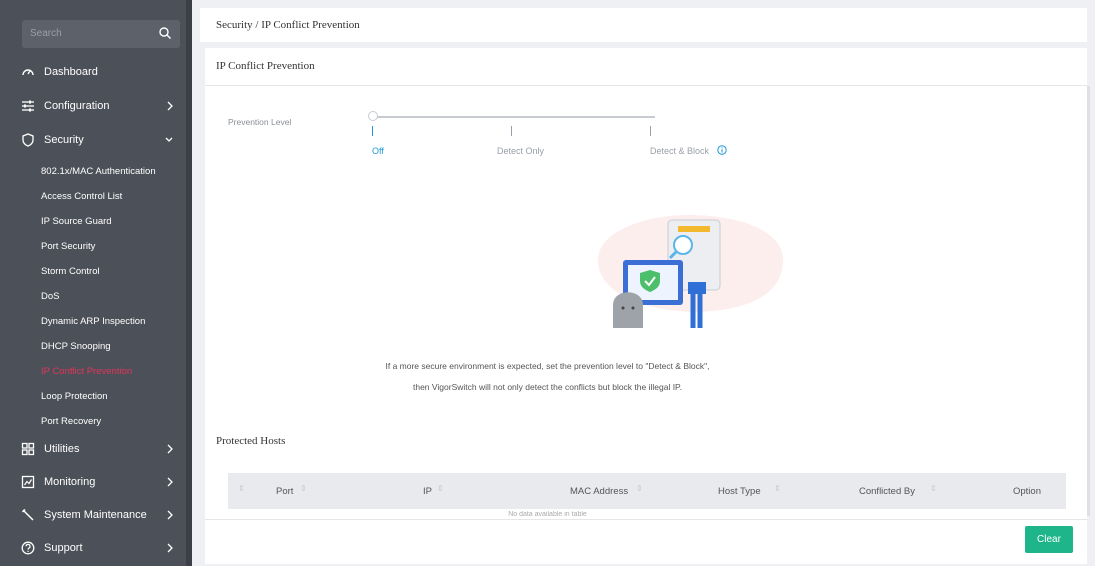  What do you see at coordinates (511, 131) in the screenshot?
I see `slider-tick-detect-only` at bounding box center [511, 131].